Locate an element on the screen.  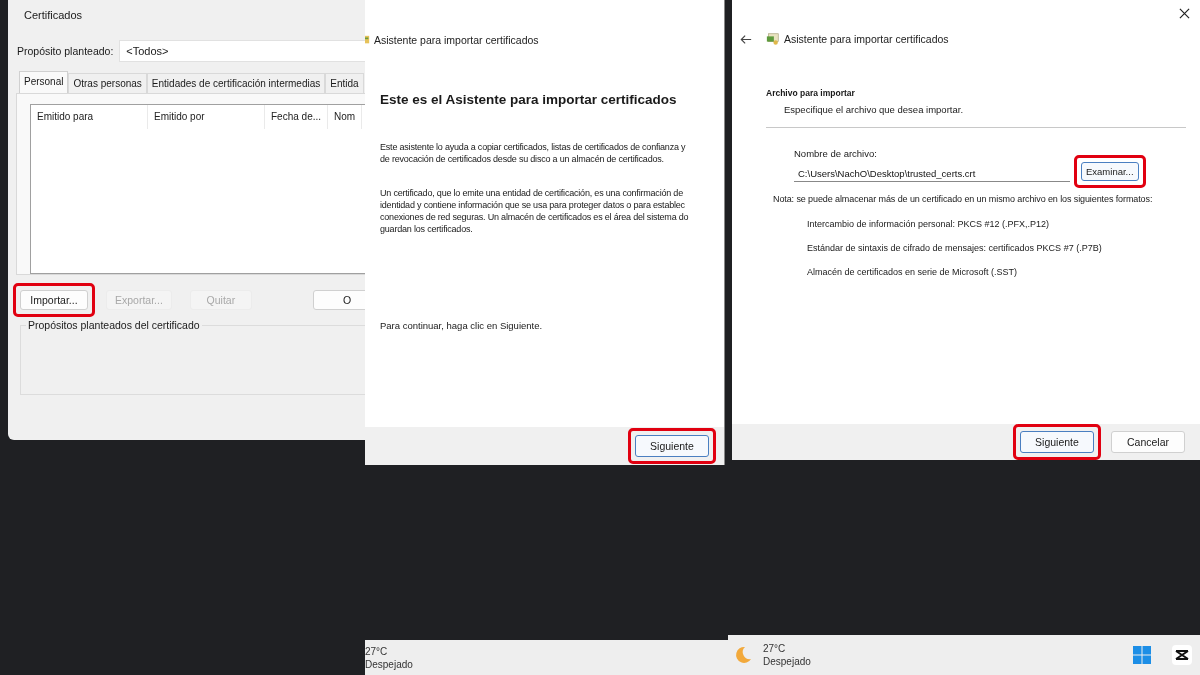
back-arrow-icon is located at coordinates (746, 39).